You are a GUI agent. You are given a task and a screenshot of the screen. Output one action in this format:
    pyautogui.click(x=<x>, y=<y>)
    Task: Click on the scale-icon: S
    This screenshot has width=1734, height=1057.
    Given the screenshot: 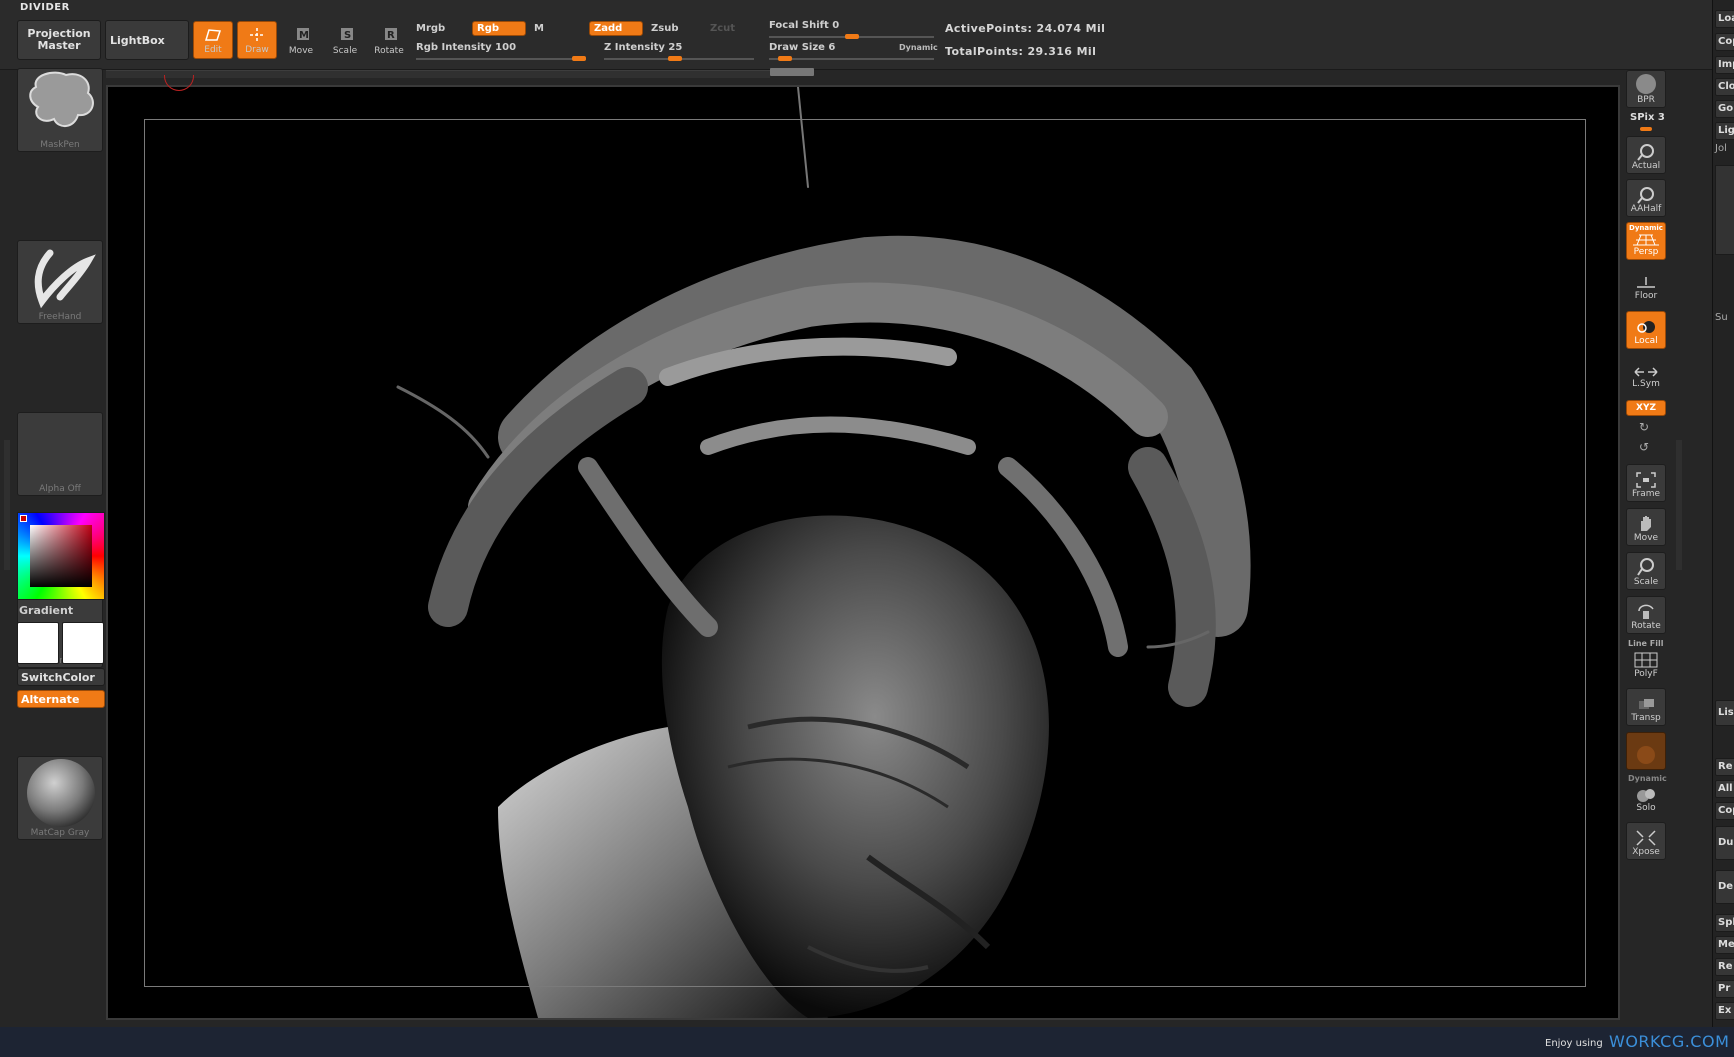 What is the action you would take?
    pyautogui.click(x=347, y=34)
    